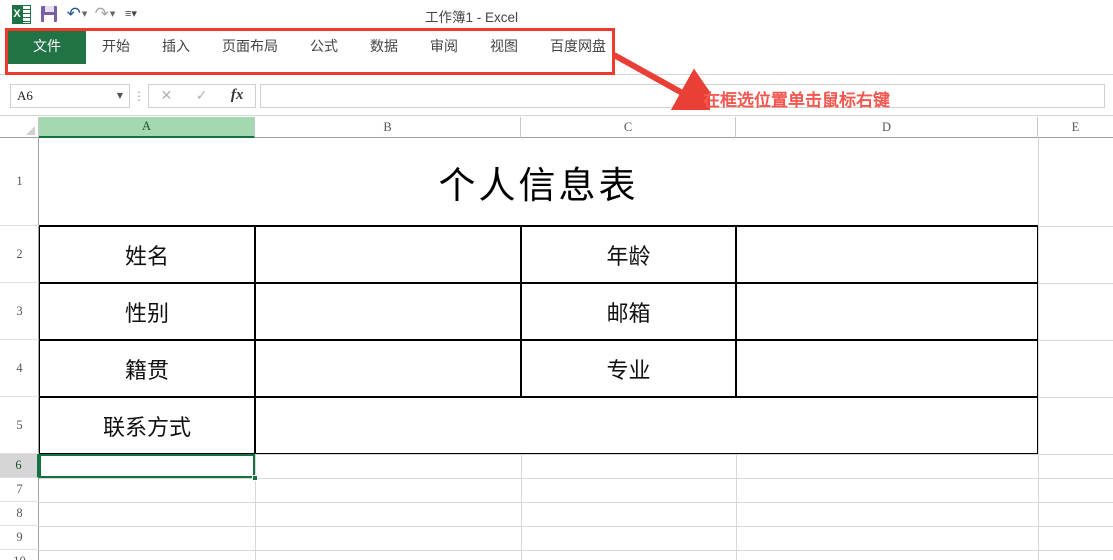 This screenshot has width=1113, height=560. What do you see at coordinates (147, 368) in the screenshot?
I see `table-label-left-2: 籍贯` at bounding box center [147, 368].